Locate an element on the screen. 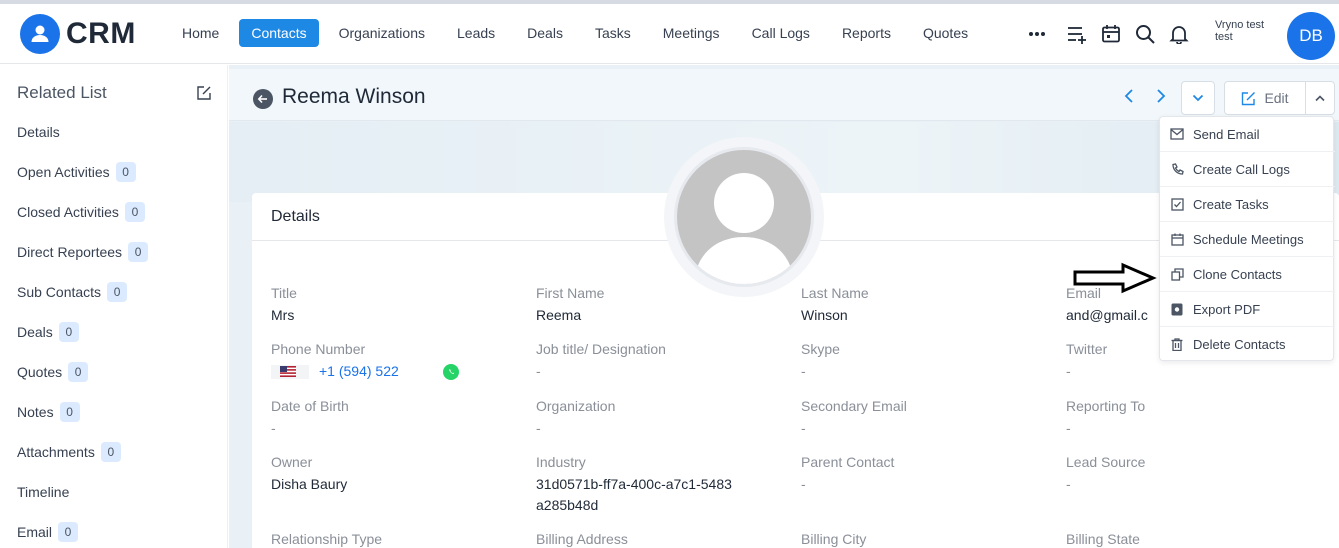 This screenshot has width=1339, height=548. field-label: Reporting To is located at coordinates (1106, 406).